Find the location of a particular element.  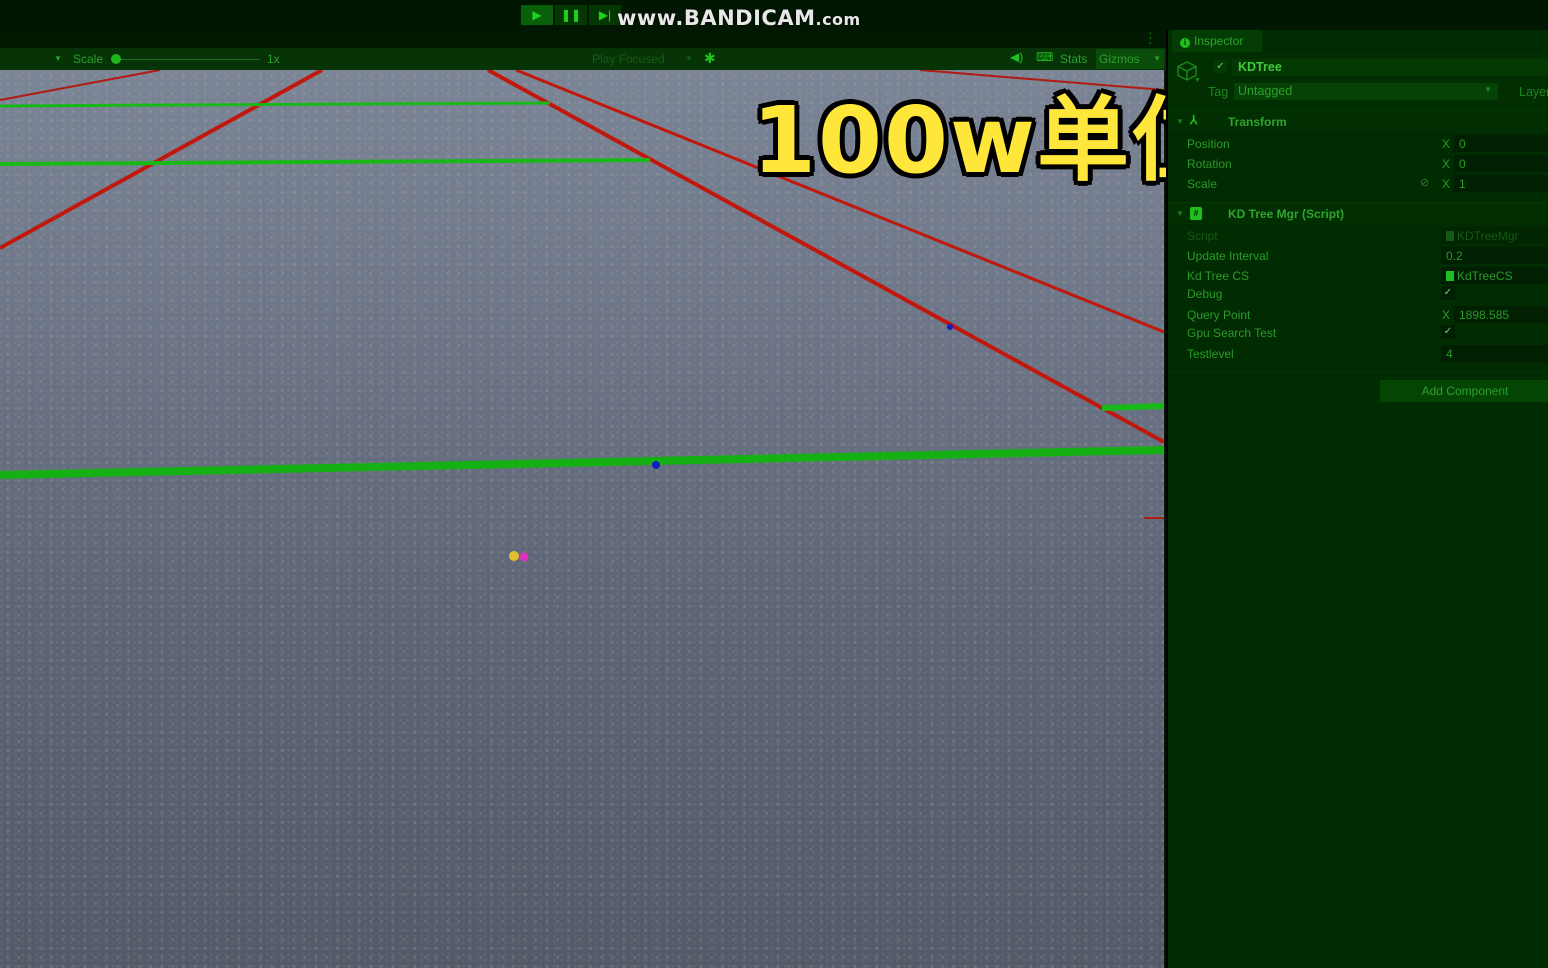

update-interval-label: Update Interval is located at coordinates (1228, 256).